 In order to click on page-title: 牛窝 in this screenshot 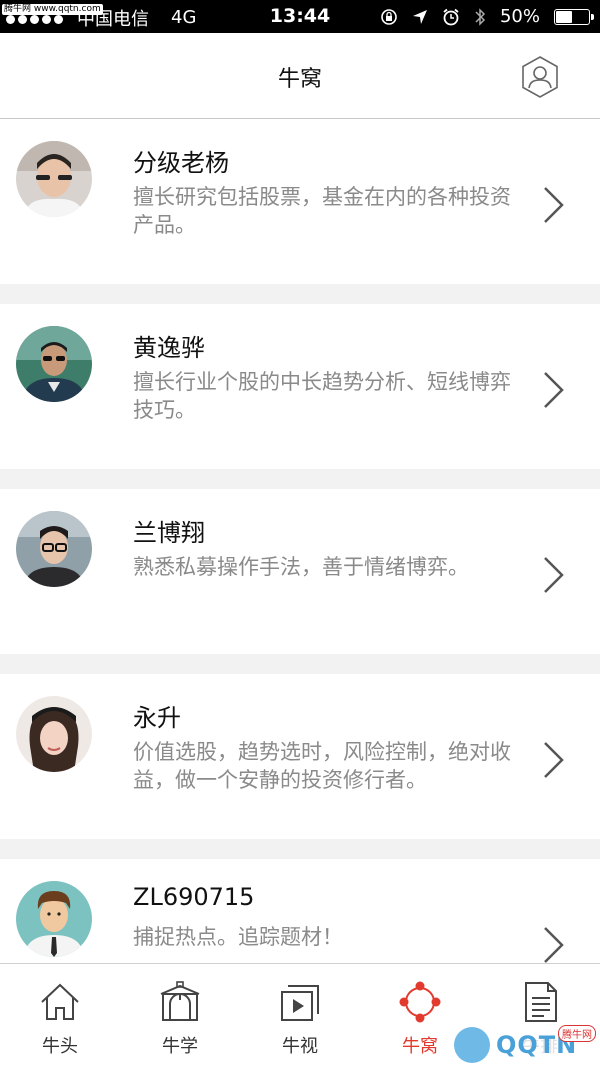, I will do `click(299, 79)`.